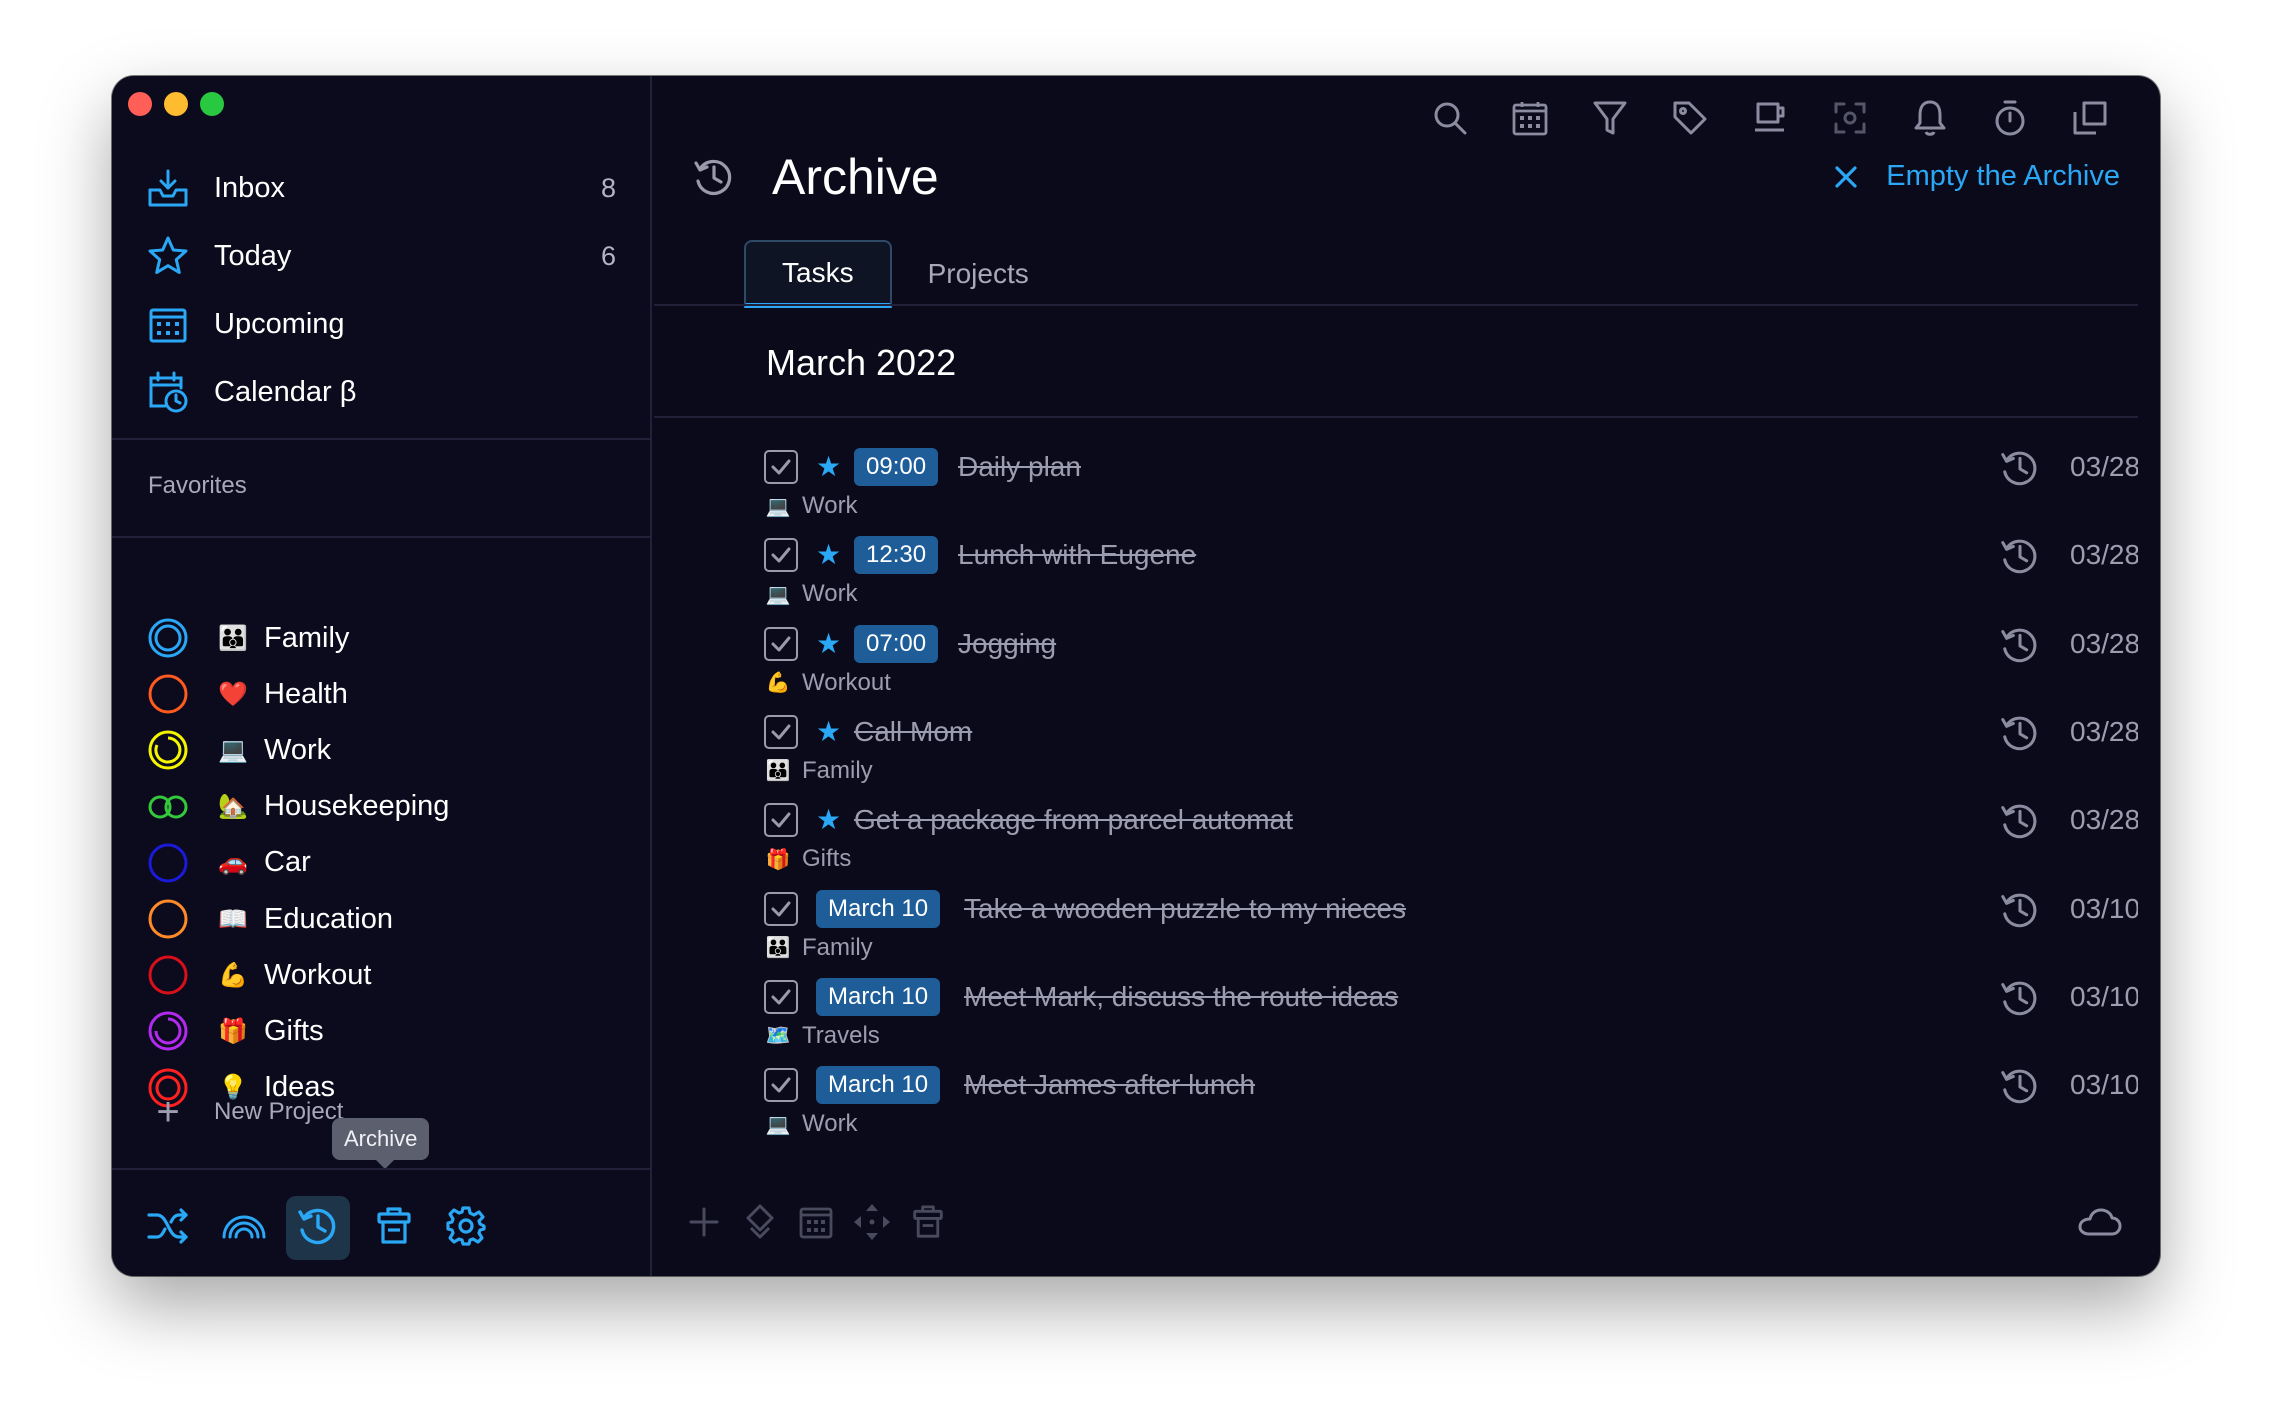 This screenshot has height=1424, width=2272. Describe the element at coordinates (382, 1031) in the screenshot. I see `project-gifts: 🎁 Gifts` at that location.